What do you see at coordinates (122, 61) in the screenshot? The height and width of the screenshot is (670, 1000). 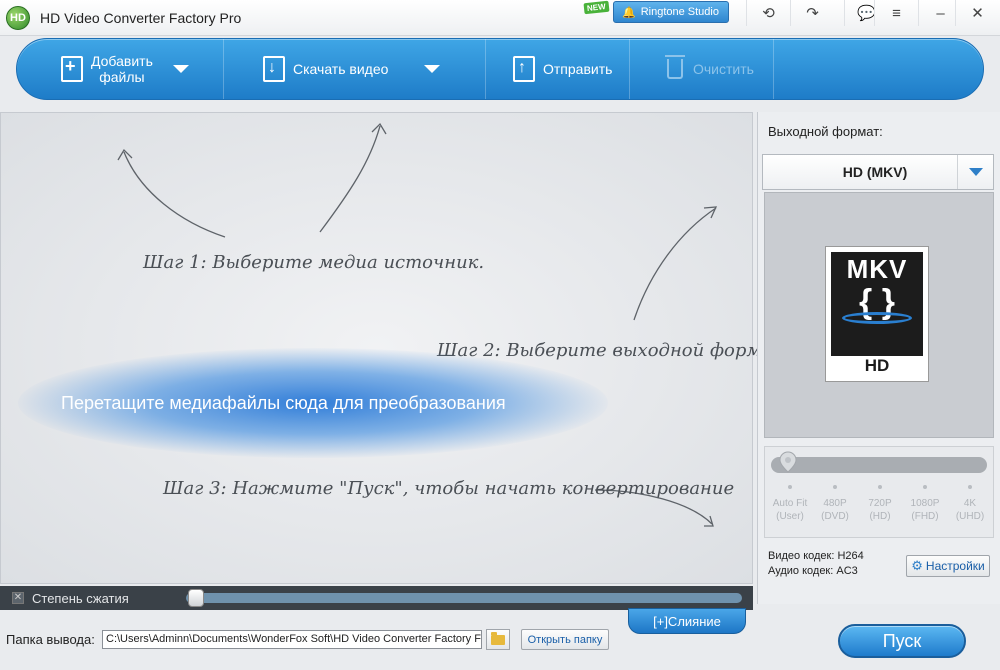 I see `add-files-label-line1: Добавить` at bounding box center [122, 61].